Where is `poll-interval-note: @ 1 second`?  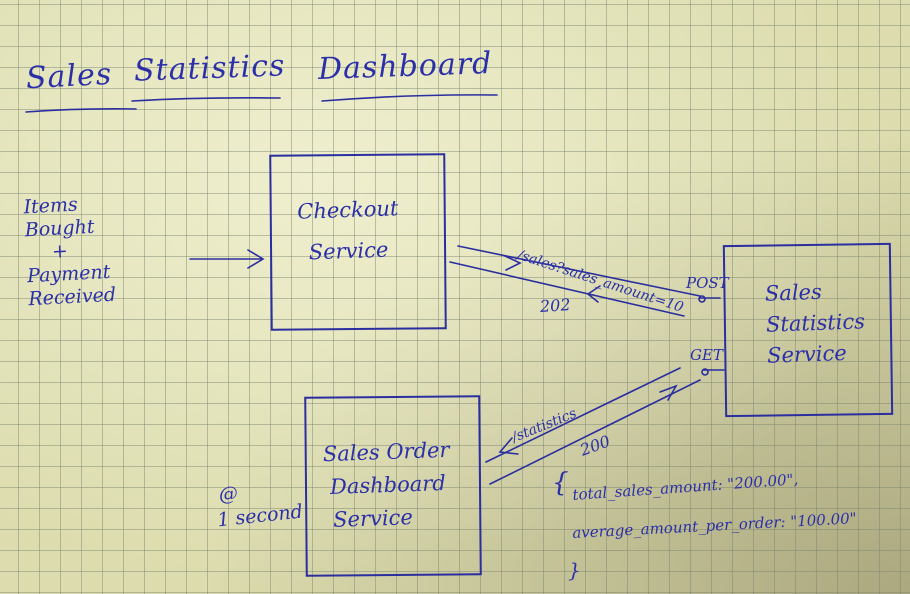
poll-interval-note: @ 1 second is located at coordinates (258, 504).